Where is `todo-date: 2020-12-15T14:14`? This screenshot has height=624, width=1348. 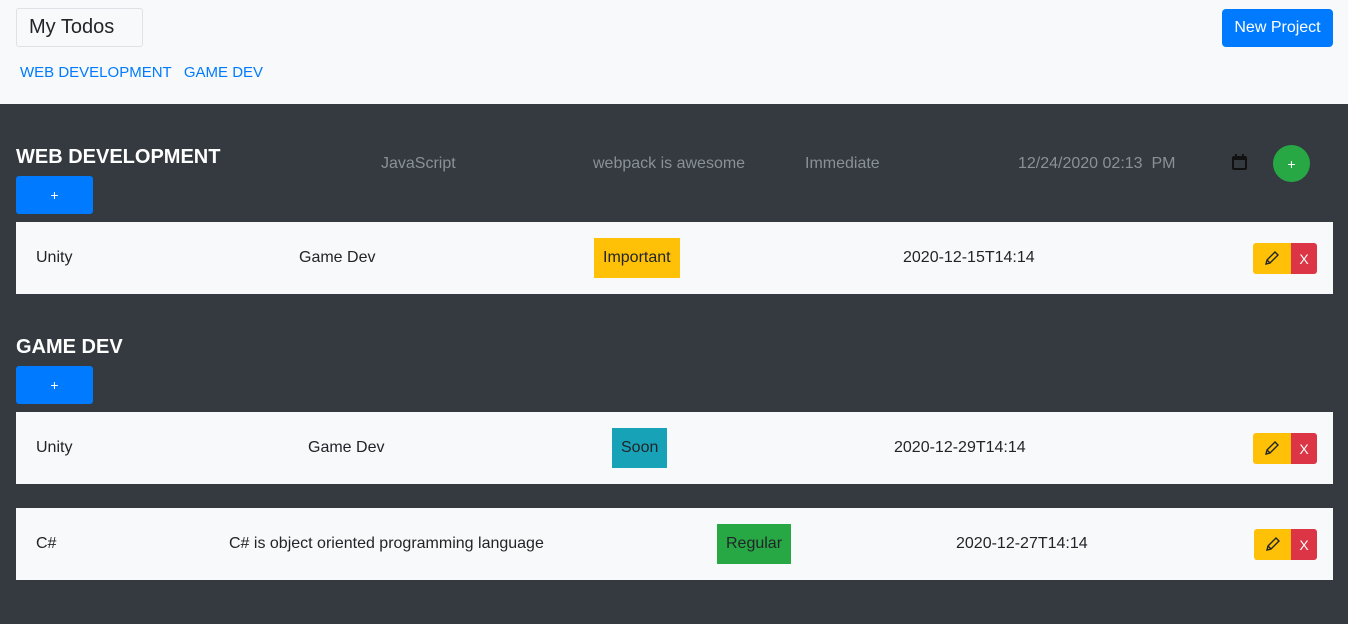
todo-date: 2020-12-15T14:14 is located at coordinates (969, 257).